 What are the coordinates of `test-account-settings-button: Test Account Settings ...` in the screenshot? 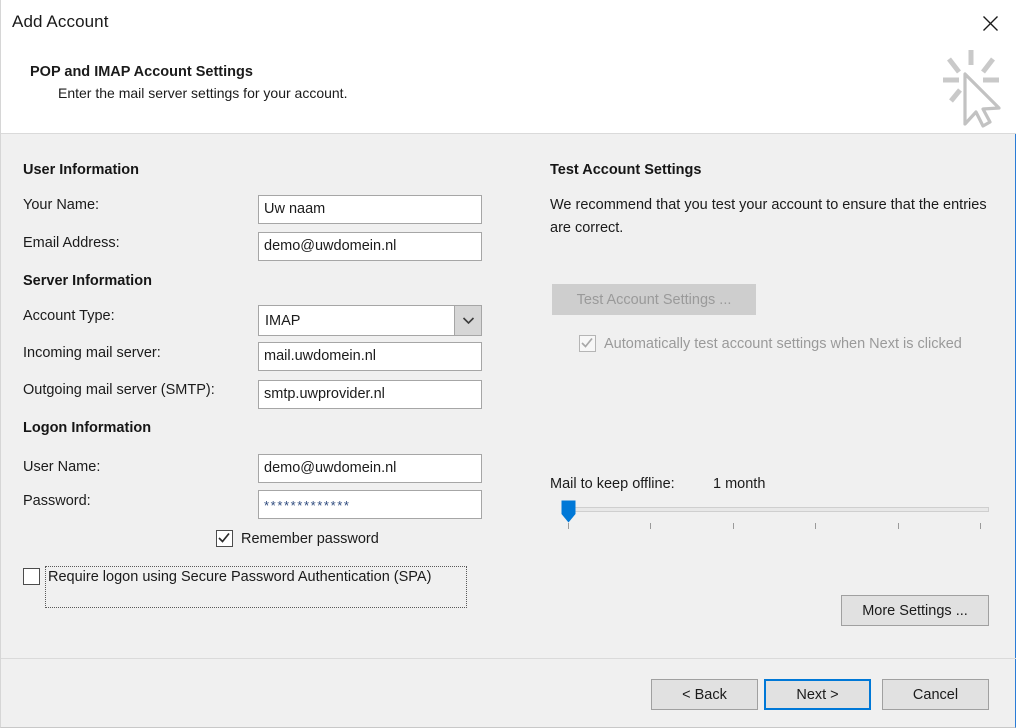 It's located at (654, 299).